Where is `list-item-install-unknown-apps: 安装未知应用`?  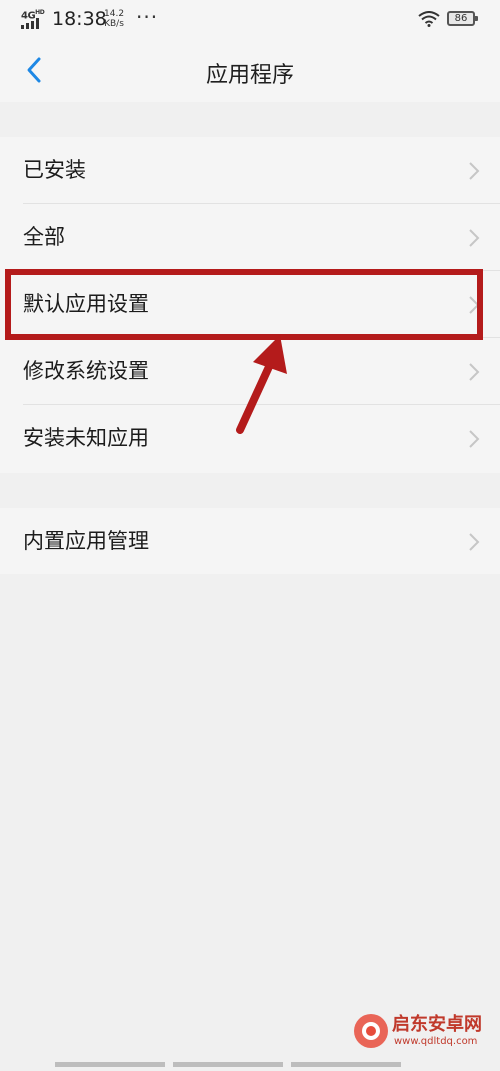
list-item-install-unknown-apps: 安装未知应用 is located at coordinates (250, 438).